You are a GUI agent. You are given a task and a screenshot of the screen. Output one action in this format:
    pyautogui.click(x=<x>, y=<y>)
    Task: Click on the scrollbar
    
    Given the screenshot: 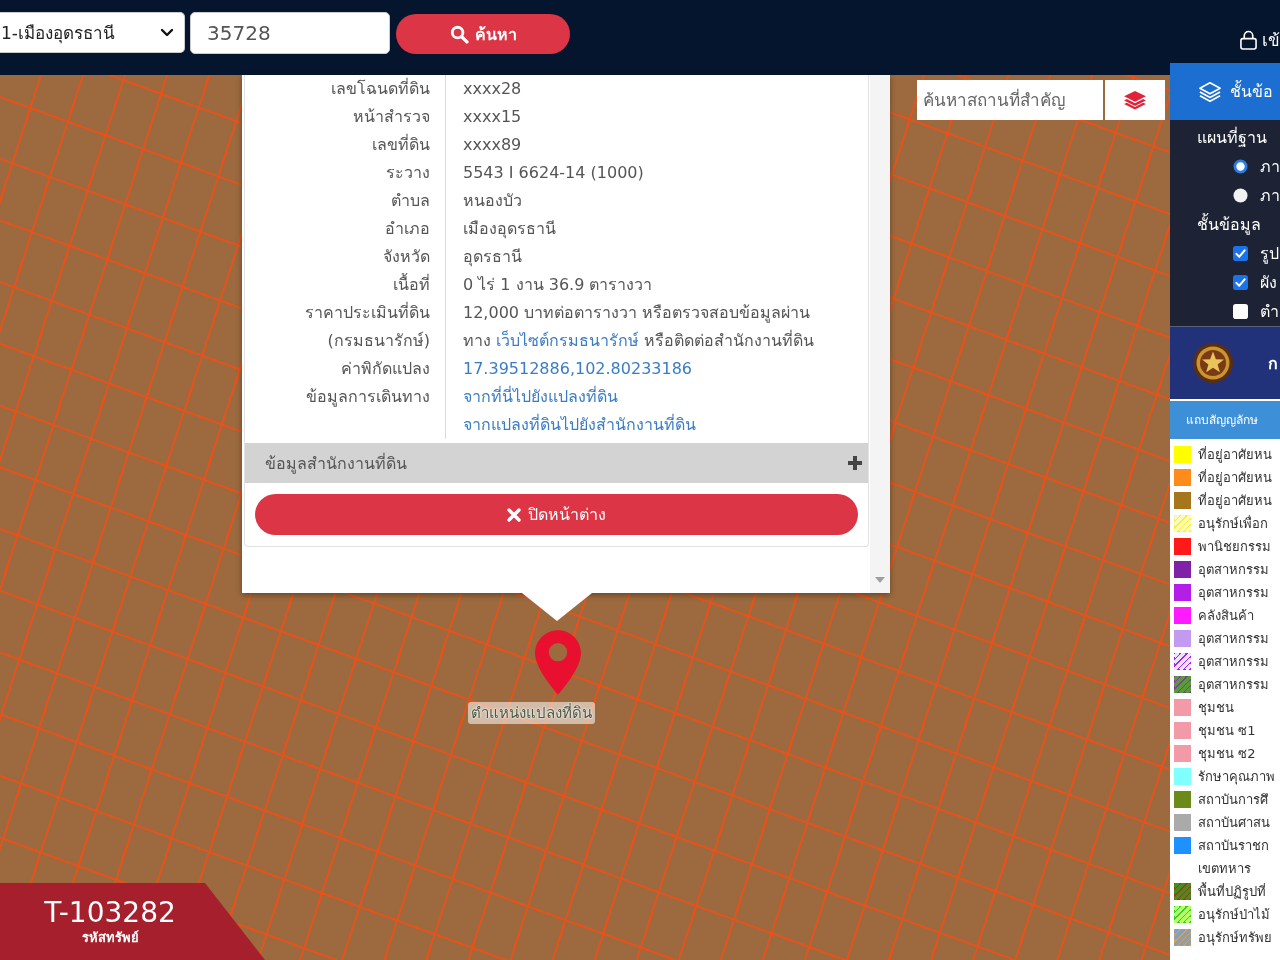 What is the action you would take?
    pyautogui.click(x=880, y=334)
    